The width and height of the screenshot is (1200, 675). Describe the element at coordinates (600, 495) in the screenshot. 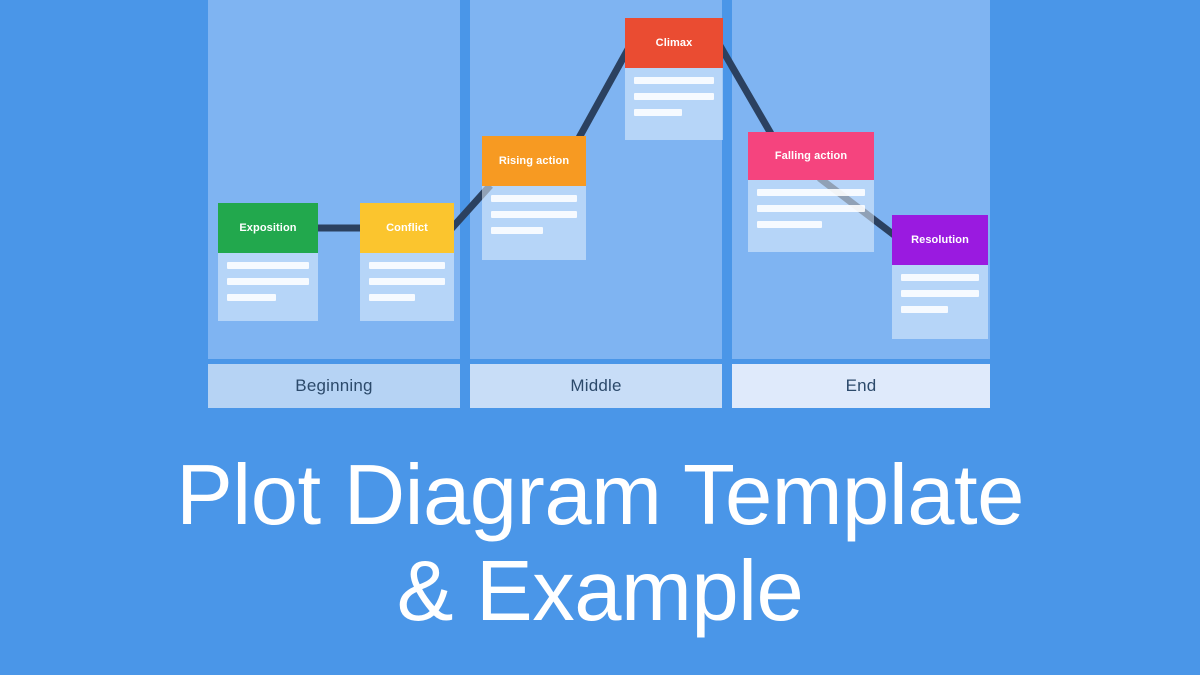

I see `poster-title-line-1: Plot Diagram Template` at that location.